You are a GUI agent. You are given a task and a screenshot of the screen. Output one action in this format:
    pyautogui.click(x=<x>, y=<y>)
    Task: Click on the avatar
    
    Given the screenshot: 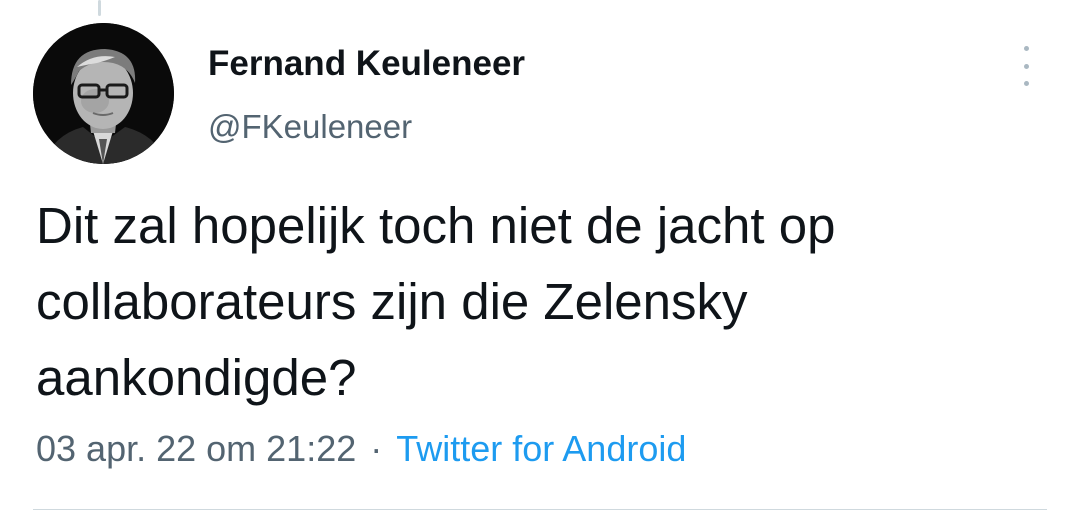 What is the action you would take?
    pyautogui.click(x=103, y=93)
    